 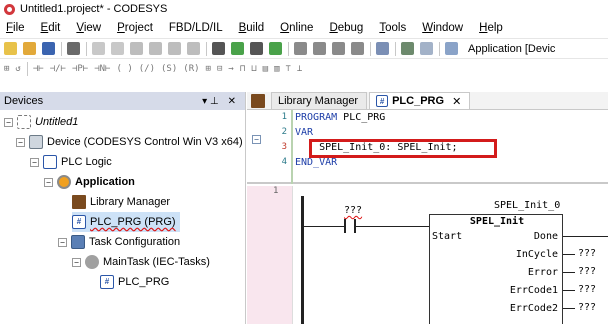 I want to click on ladder-tool-icon: ⊓, so click(x=242, y=69).